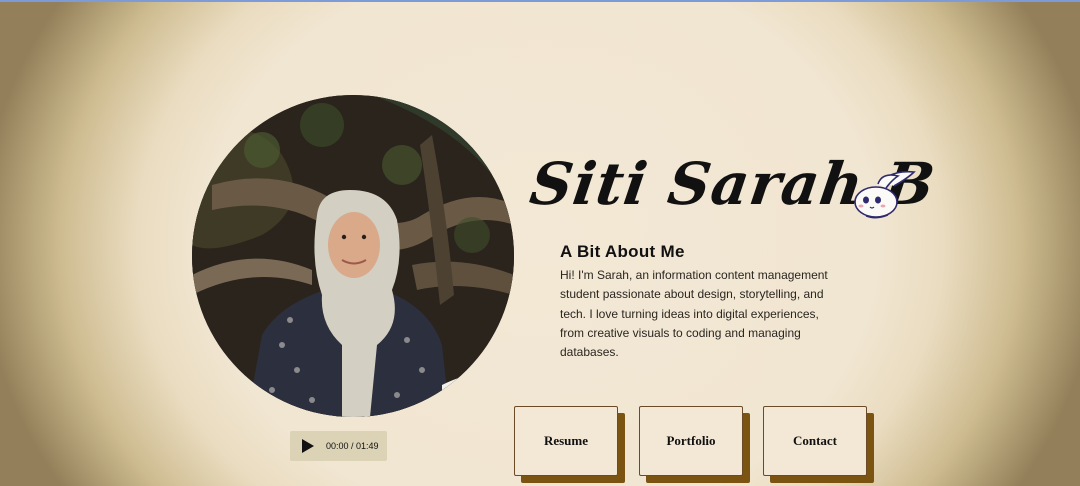  What do you see at coordinates (566, 441) in the screenshot?
I see `resume-button: Resume` at bounding box center [566, 441].